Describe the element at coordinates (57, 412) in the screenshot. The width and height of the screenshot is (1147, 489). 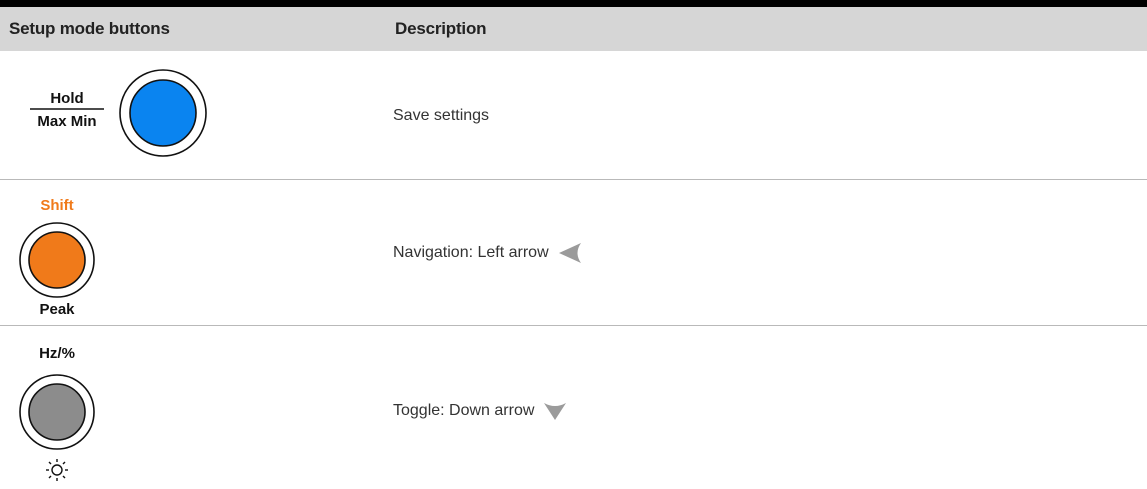
I see `button-face-gray` at that location.